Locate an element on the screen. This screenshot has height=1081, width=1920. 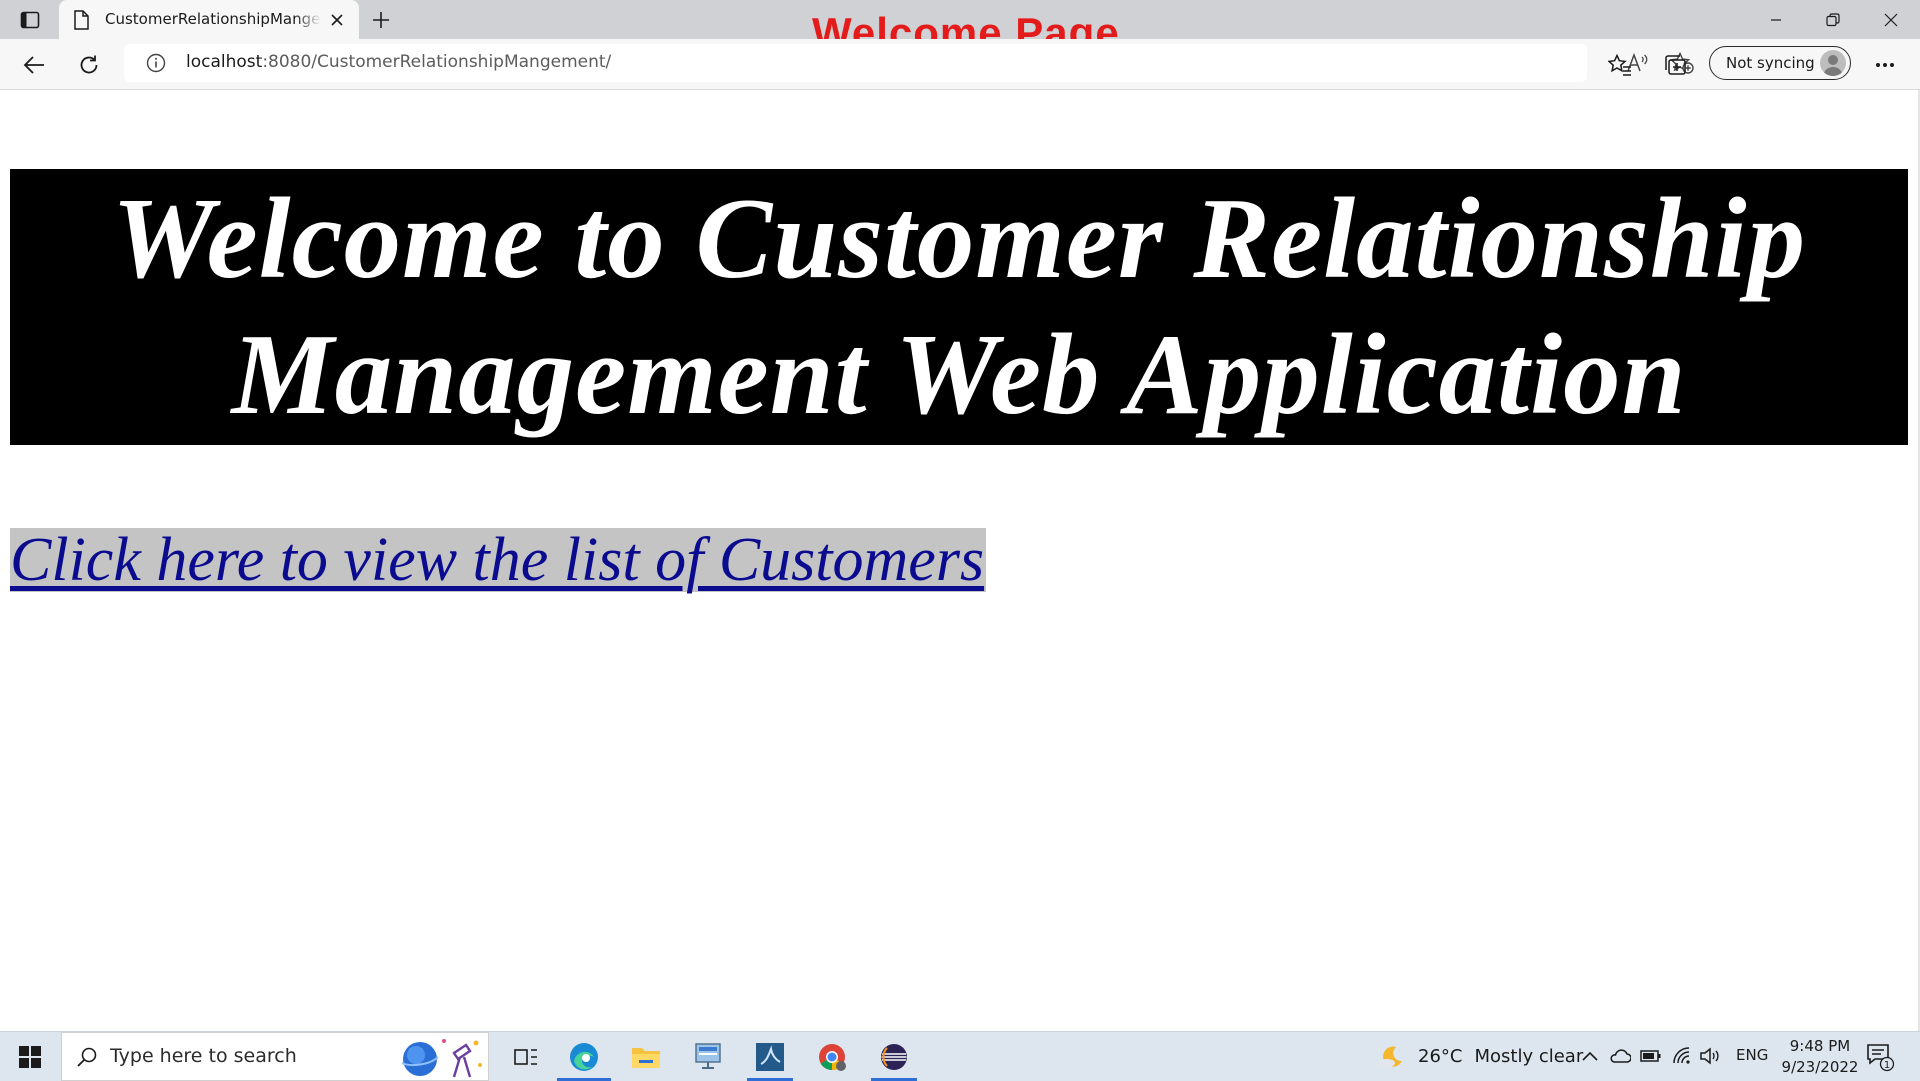
start-button is located at coordinates (30, 1057).